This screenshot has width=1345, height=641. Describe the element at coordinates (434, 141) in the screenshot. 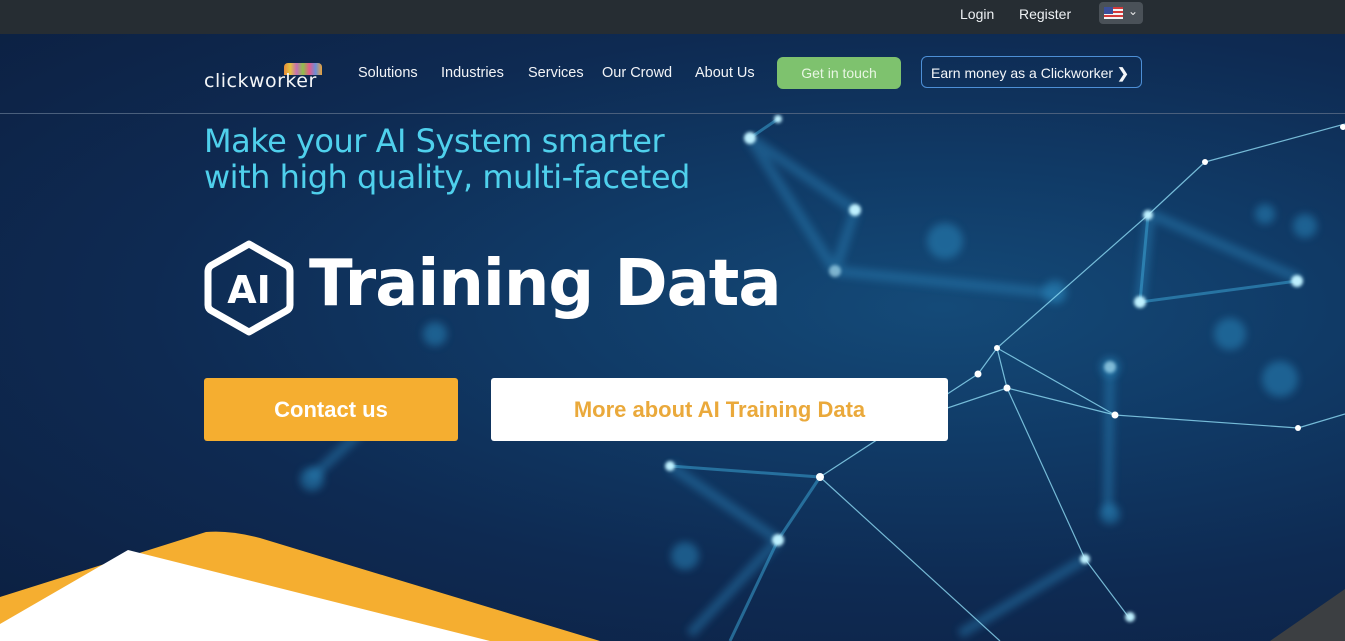

I see `subheading-line-1: Make your AI System smarter` at that location.